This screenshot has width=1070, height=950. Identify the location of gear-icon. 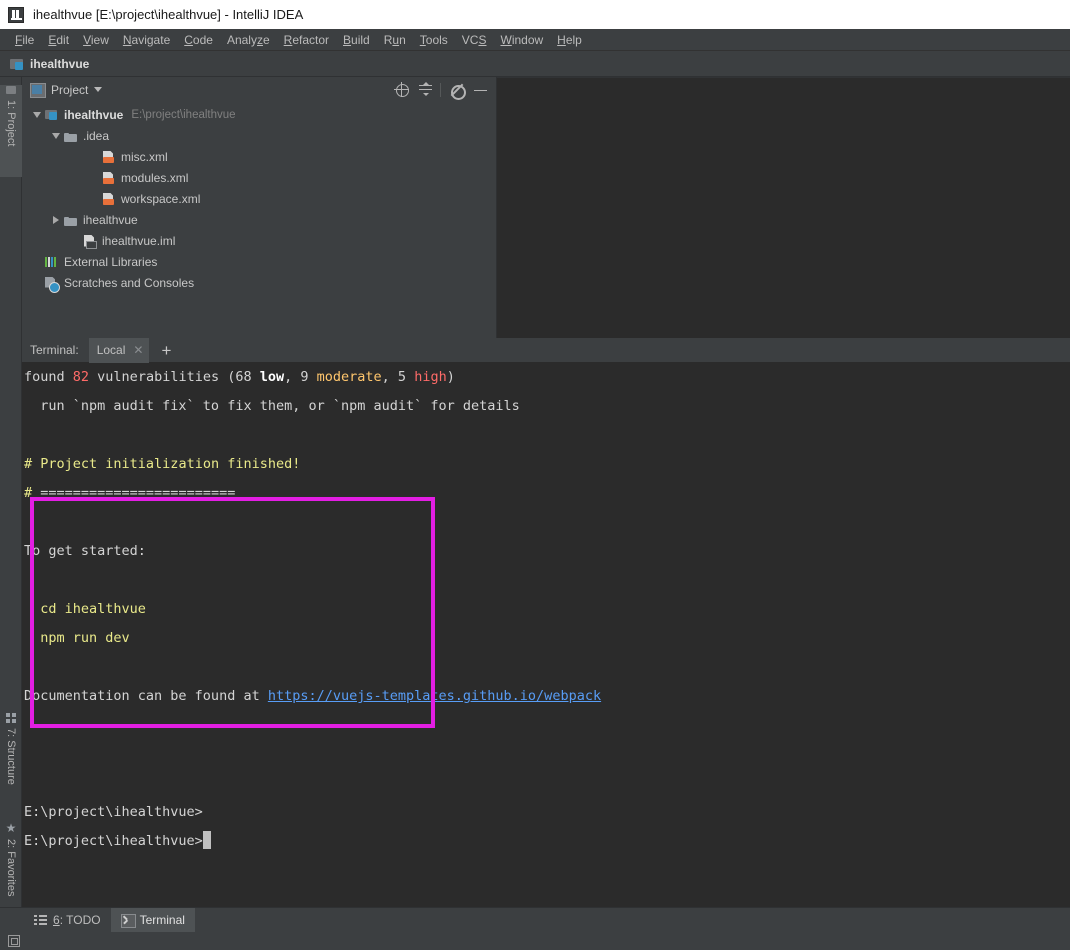
(457, 90).